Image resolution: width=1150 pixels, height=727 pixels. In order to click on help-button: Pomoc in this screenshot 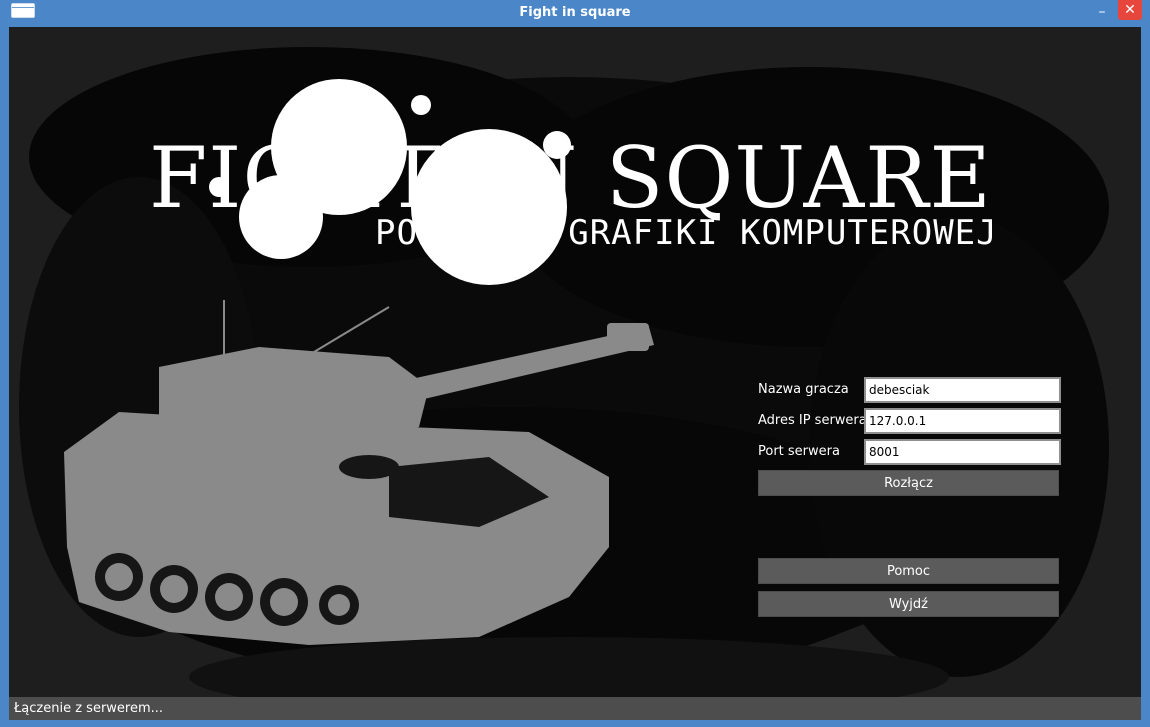, I will do `click(908, 571)`.